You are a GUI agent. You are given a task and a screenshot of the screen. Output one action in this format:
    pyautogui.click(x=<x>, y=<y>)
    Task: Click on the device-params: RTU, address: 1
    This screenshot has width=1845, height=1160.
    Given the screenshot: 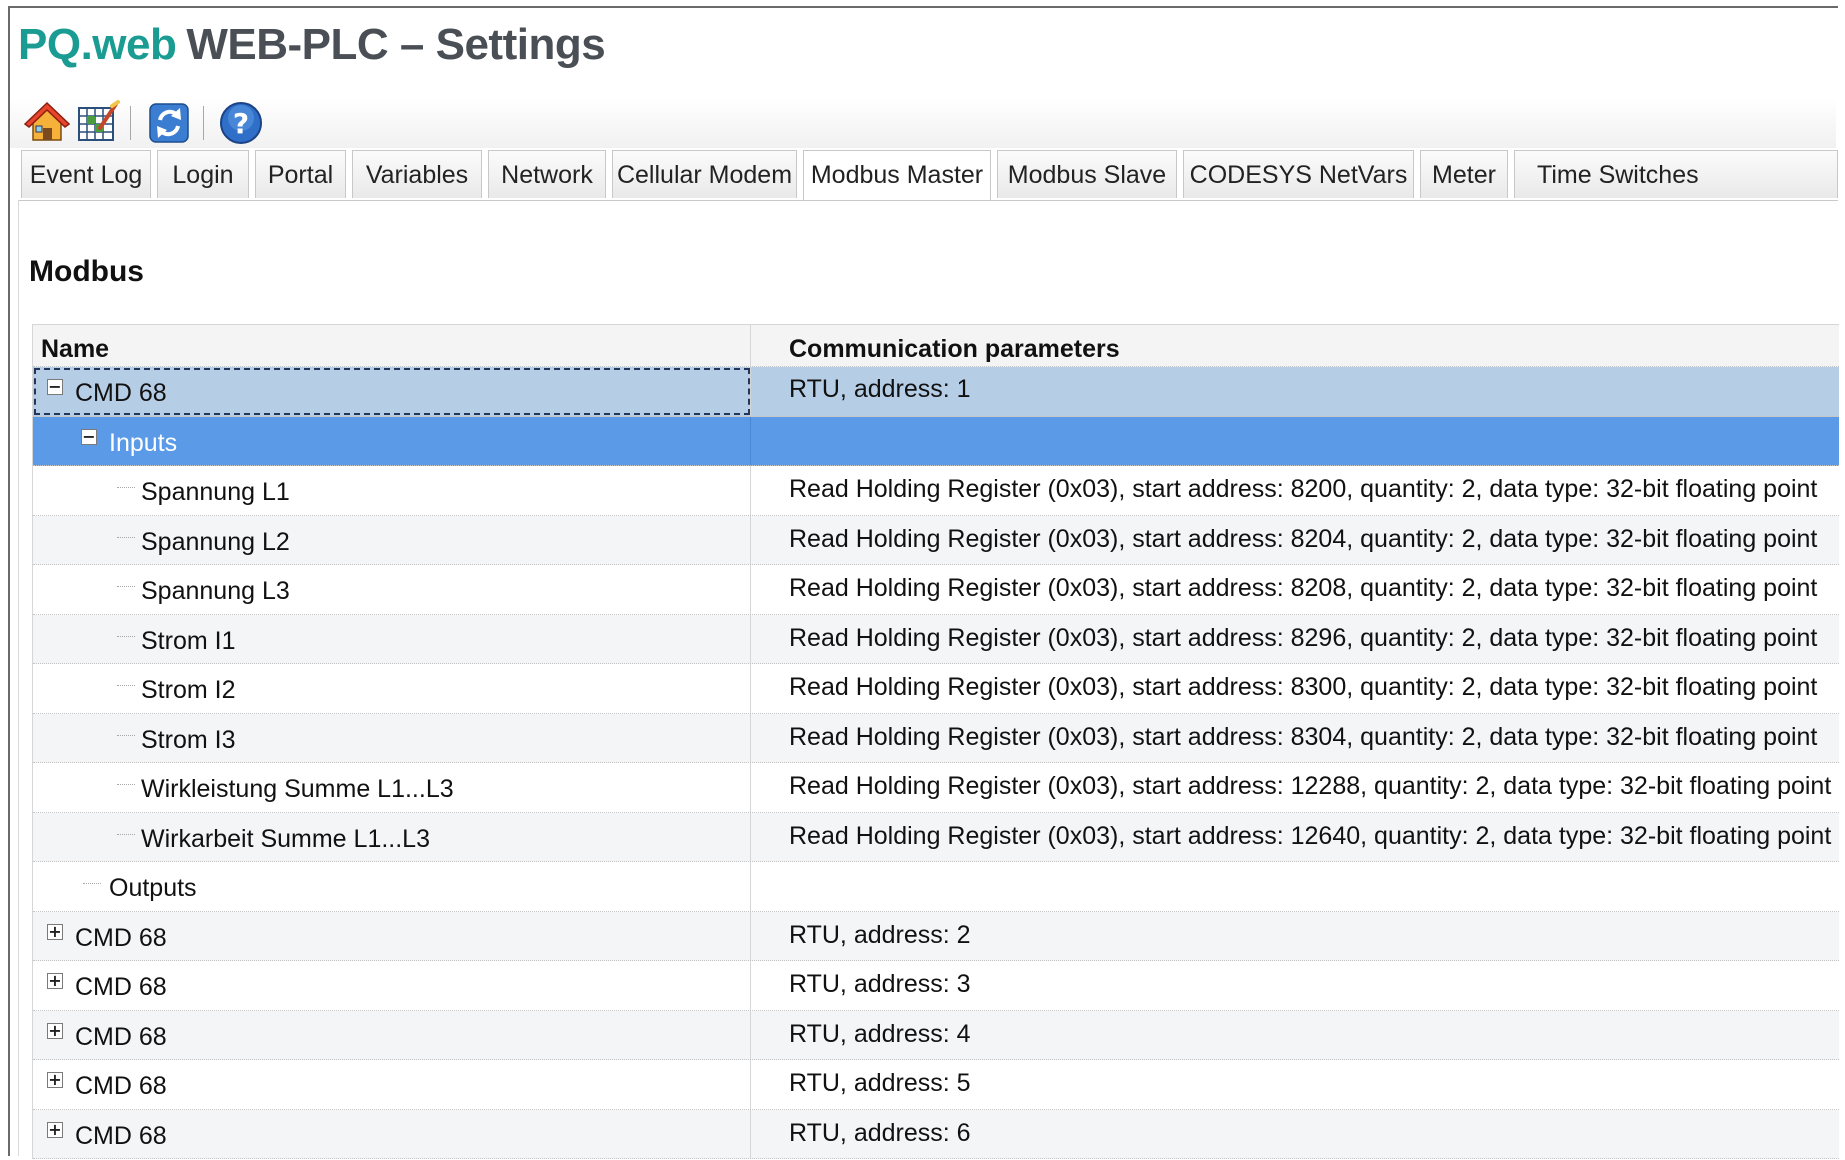 What is the action you would take?
    pyautogui.click(x=880, y=389)
    